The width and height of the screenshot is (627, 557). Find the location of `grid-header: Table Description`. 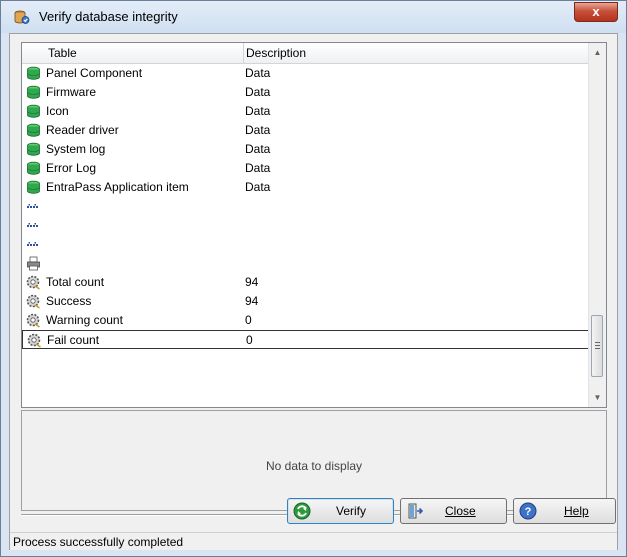

grid-header: Table Description is located at coordinates (305, 53).